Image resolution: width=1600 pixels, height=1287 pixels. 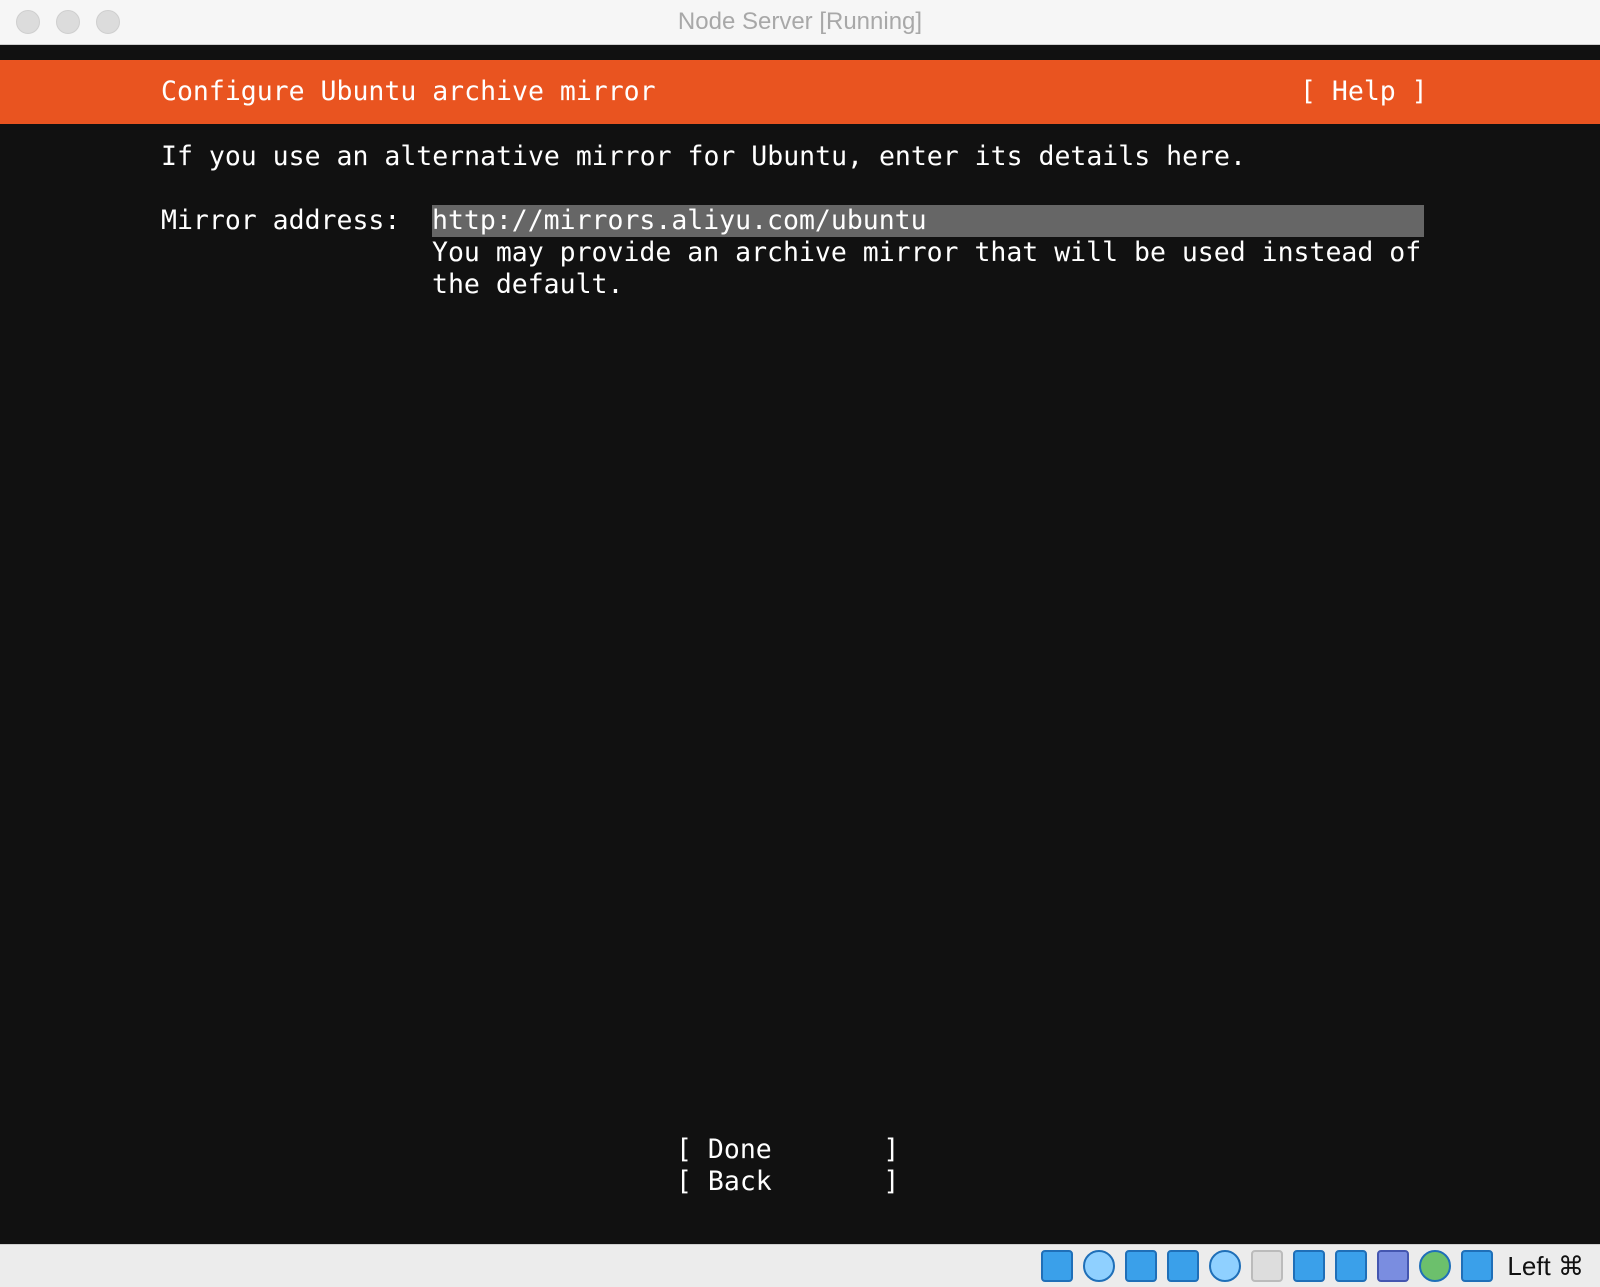 I want to click on usb-icon, so click(x=1225, y=1266).